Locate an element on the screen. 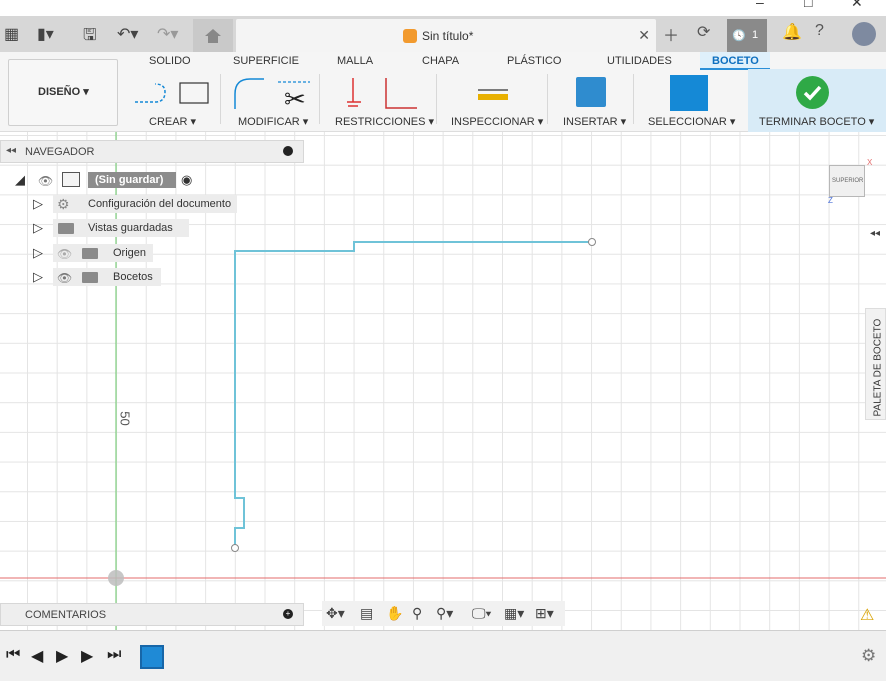 The height and width of the screenshot is (681, 886). job-status-button: 🕓 1 is located at coordinates (747, 35).